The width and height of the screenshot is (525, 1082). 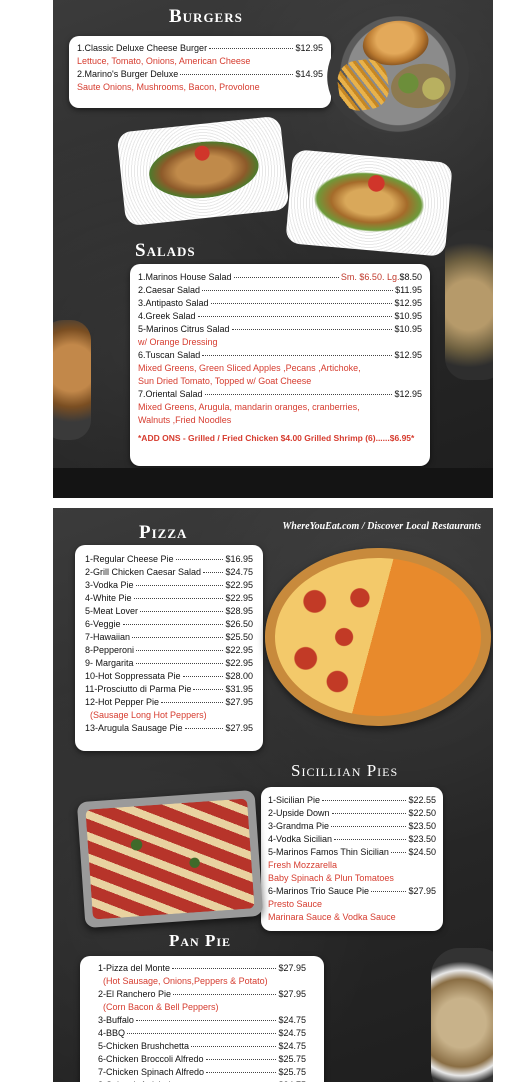 What do you see at coordinates (303, 865) in the screenshot?
I see `item-description: Fresh Mozzarella` at bounding box center [303, 865].